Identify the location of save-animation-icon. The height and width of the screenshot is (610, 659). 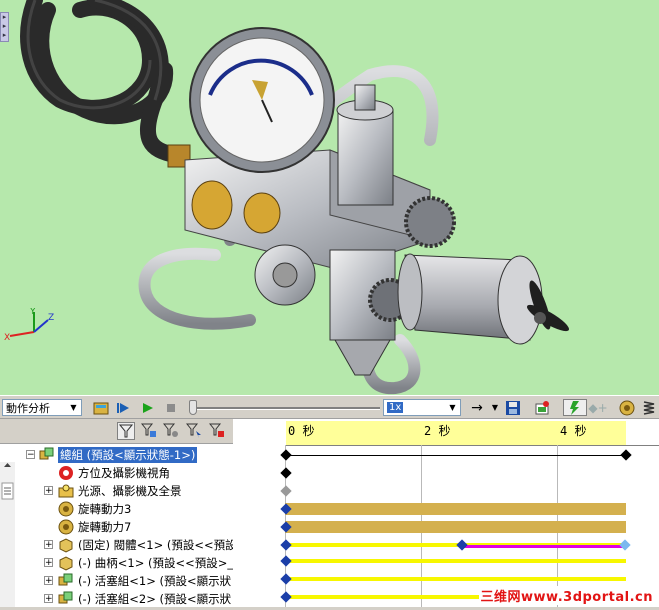
(512, 407).